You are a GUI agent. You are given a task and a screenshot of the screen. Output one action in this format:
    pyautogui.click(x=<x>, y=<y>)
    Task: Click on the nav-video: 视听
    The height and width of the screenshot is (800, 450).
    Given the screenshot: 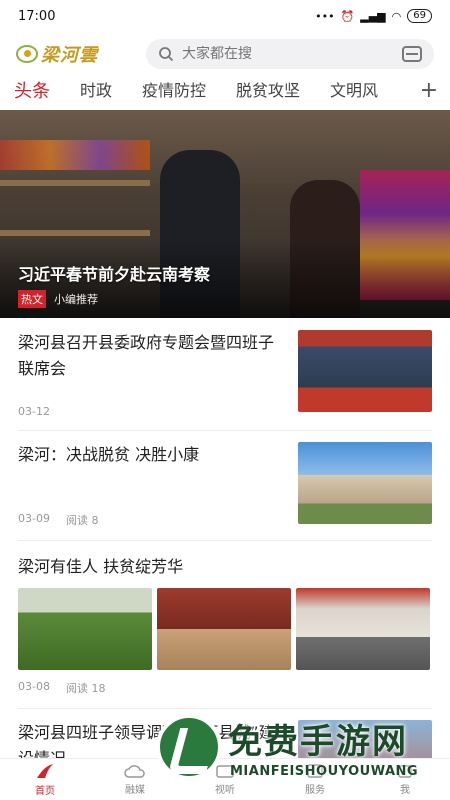 What is the action you would take?
    pyautogui.click(x=225, y=779)
    